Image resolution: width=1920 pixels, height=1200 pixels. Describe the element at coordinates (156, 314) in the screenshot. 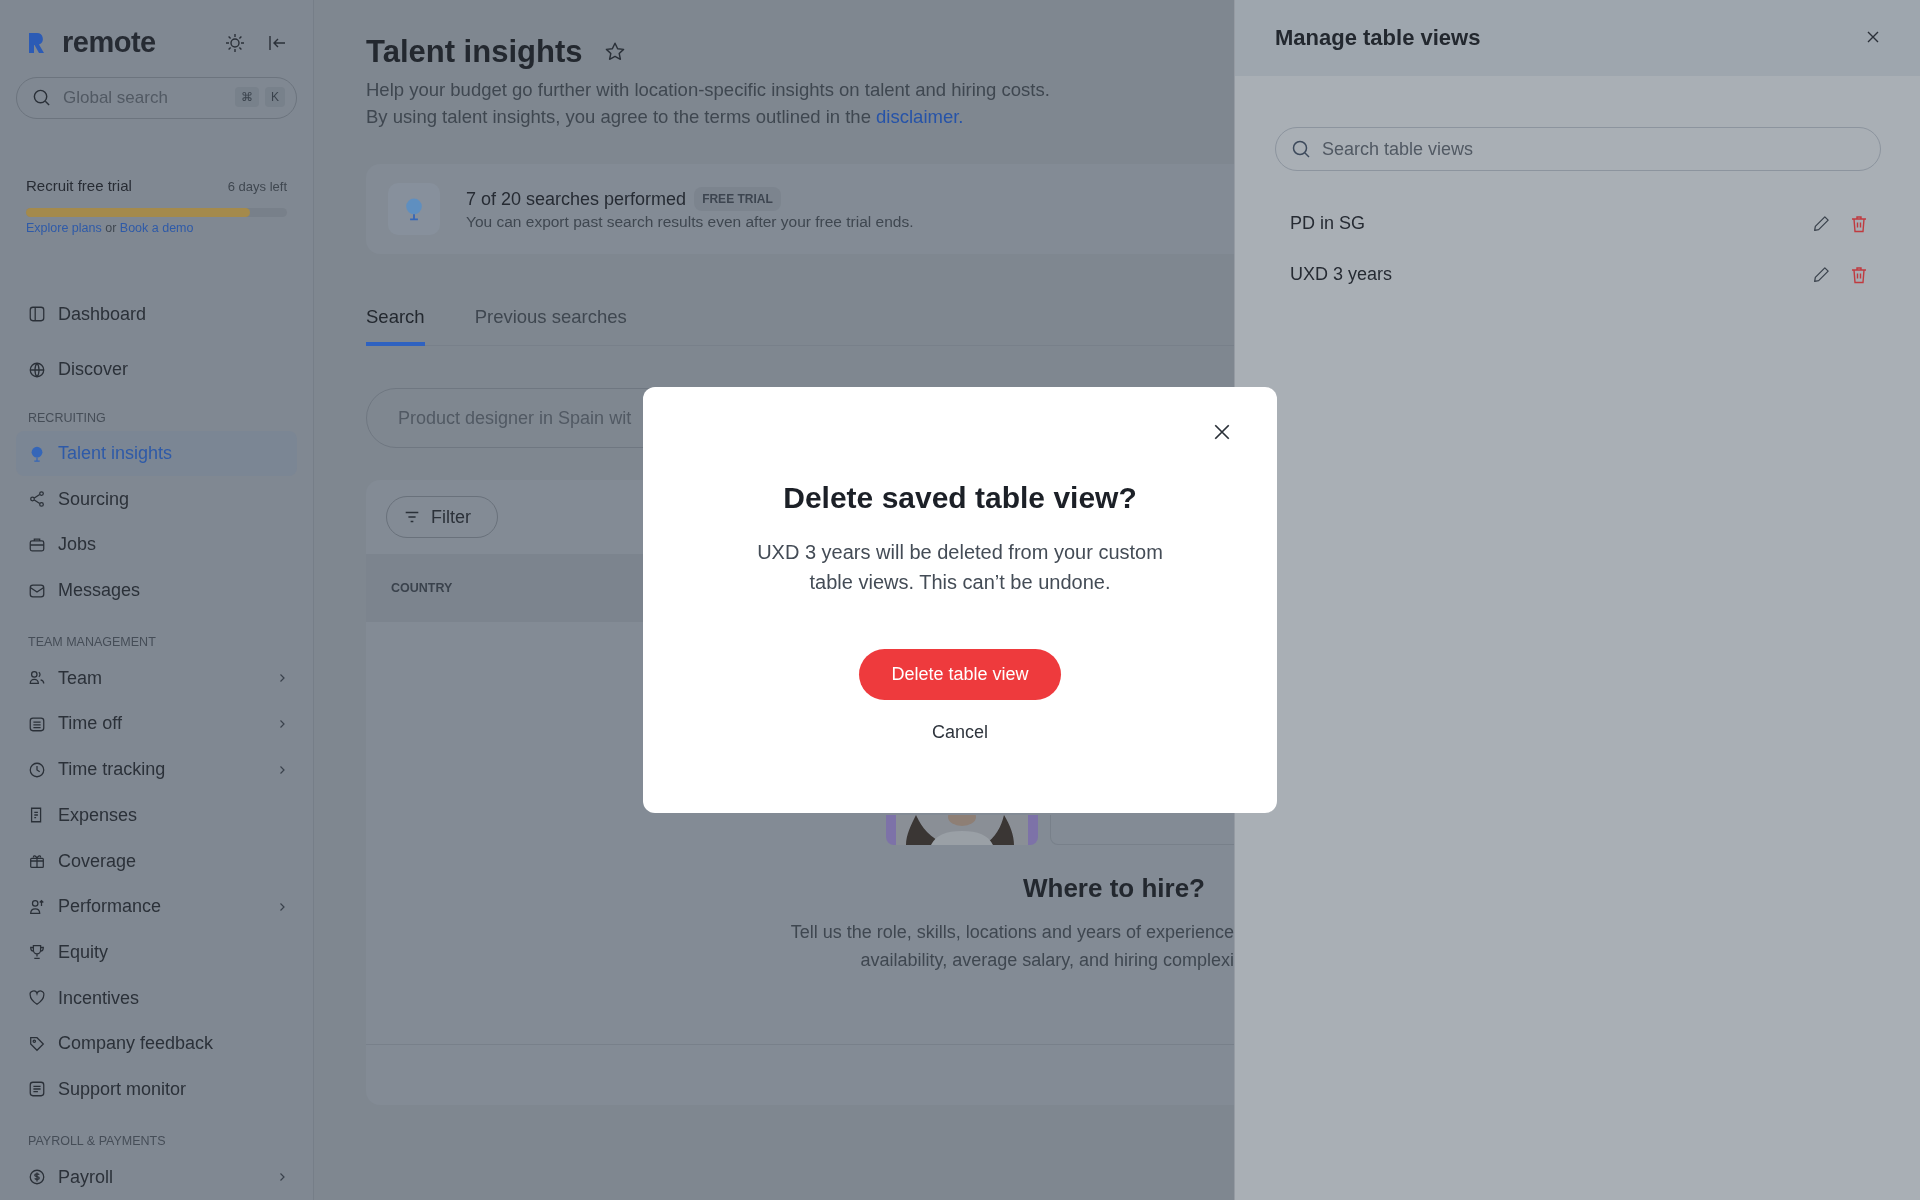

I see `nav-item: Dashboard` at that location.